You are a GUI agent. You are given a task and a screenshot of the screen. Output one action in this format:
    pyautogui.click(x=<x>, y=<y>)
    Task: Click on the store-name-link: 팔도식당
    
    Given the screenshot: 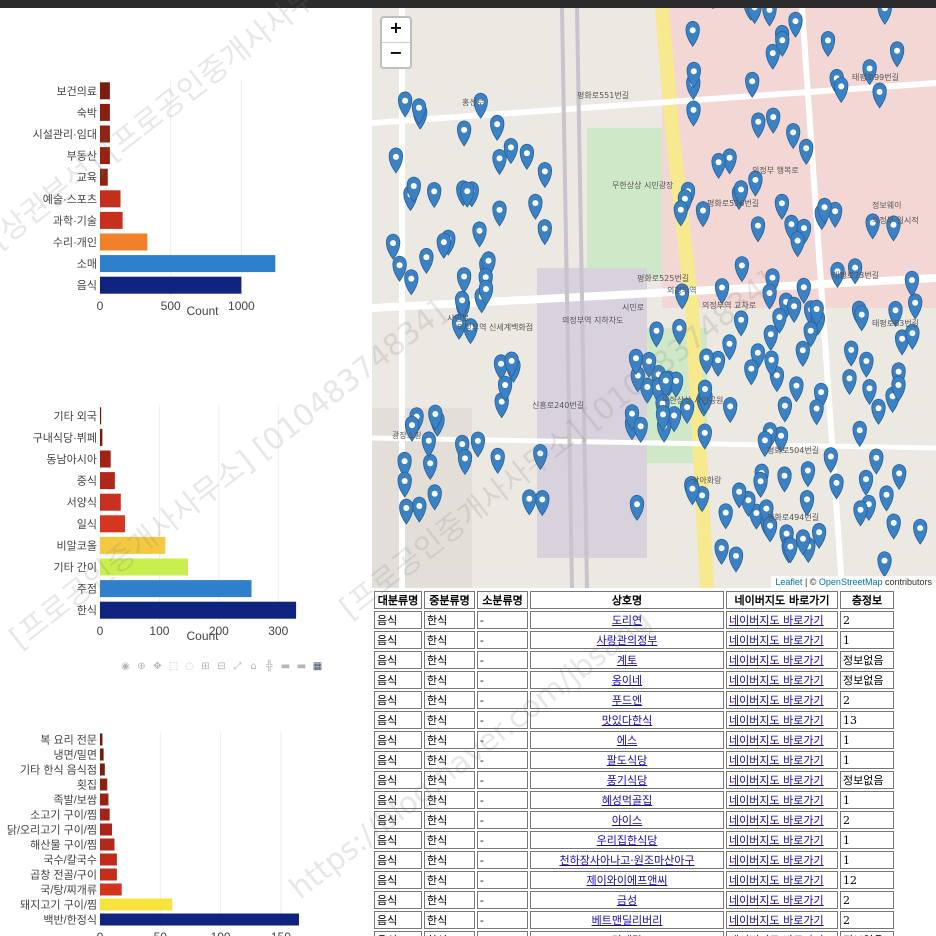 What is the action you would take?
    pyautogui.click(x=627, y=760)
    